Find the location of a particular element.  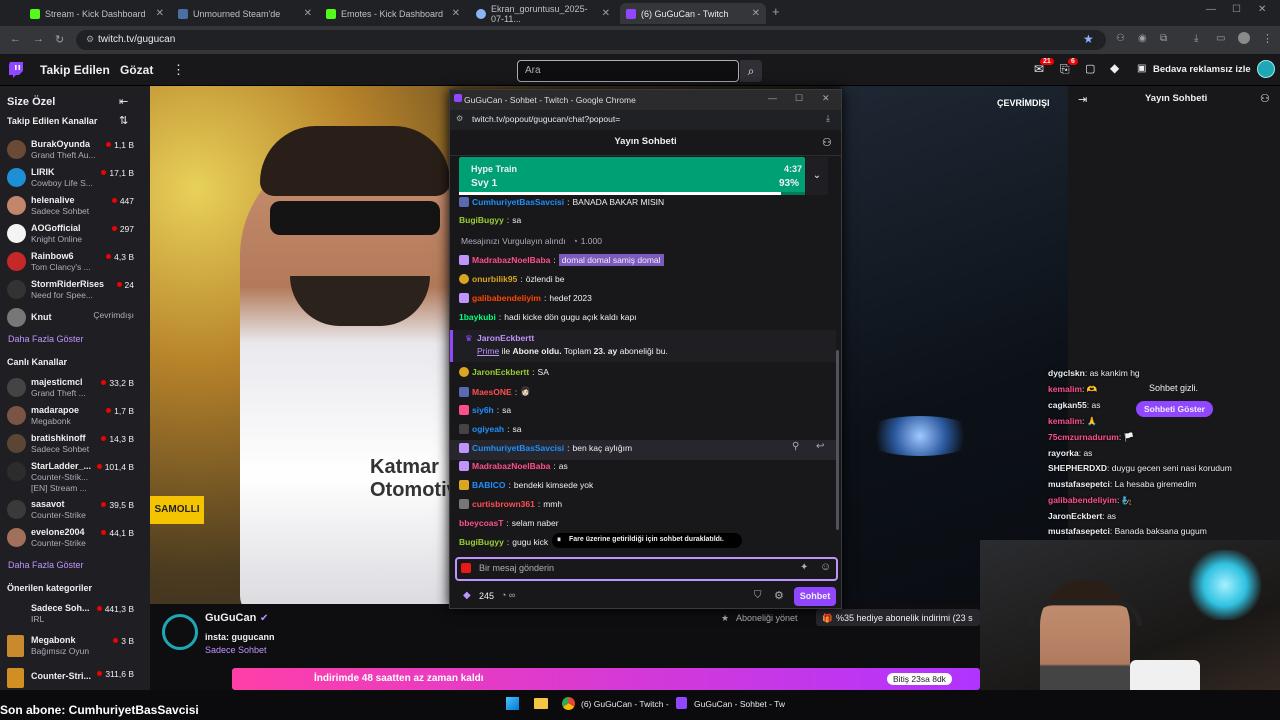

bookmark-star-icon: ★ is located at coordinates (1088, 39).